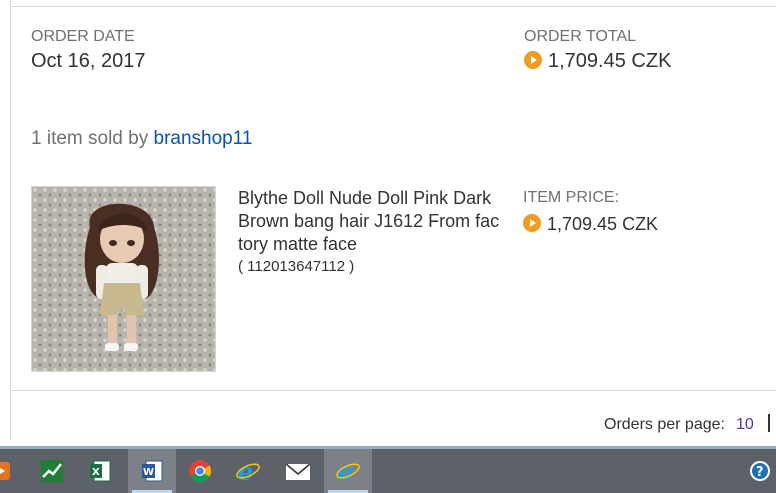 The height and width of the screenshot is (493, 776). Describe the element at coordinates (83, 36) in the screenshot. I see `order-date-label: ORDER DATE` at that location.